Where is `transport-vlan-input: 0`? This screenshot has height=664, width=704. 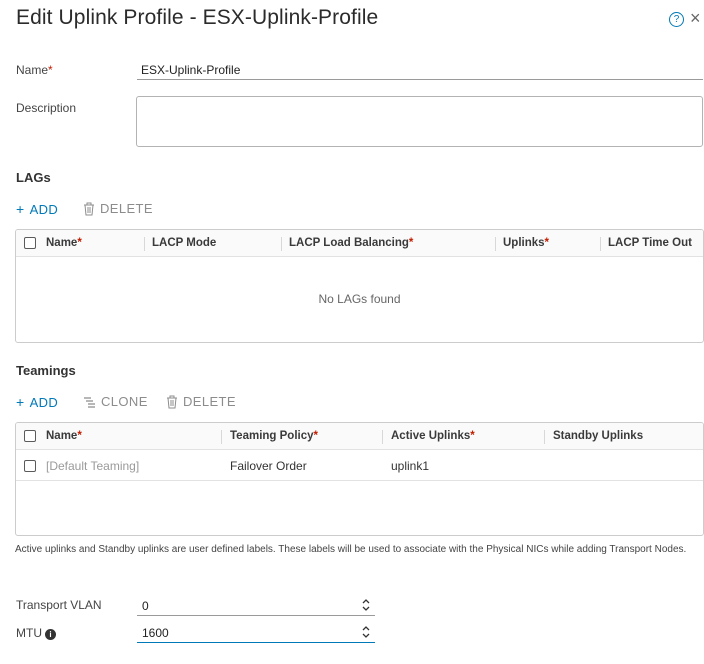 transport-vlan-input: 0 is located at coordinates (256, 606).